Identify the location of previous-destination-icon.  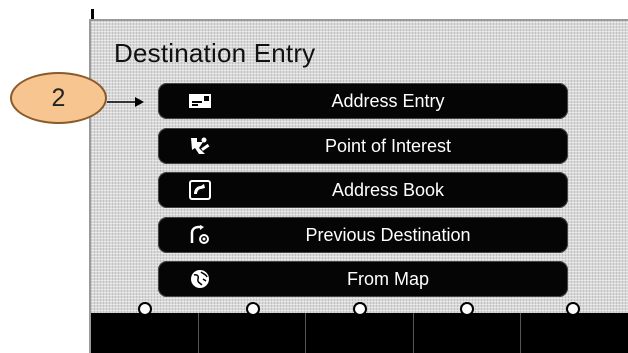
(200, 235).